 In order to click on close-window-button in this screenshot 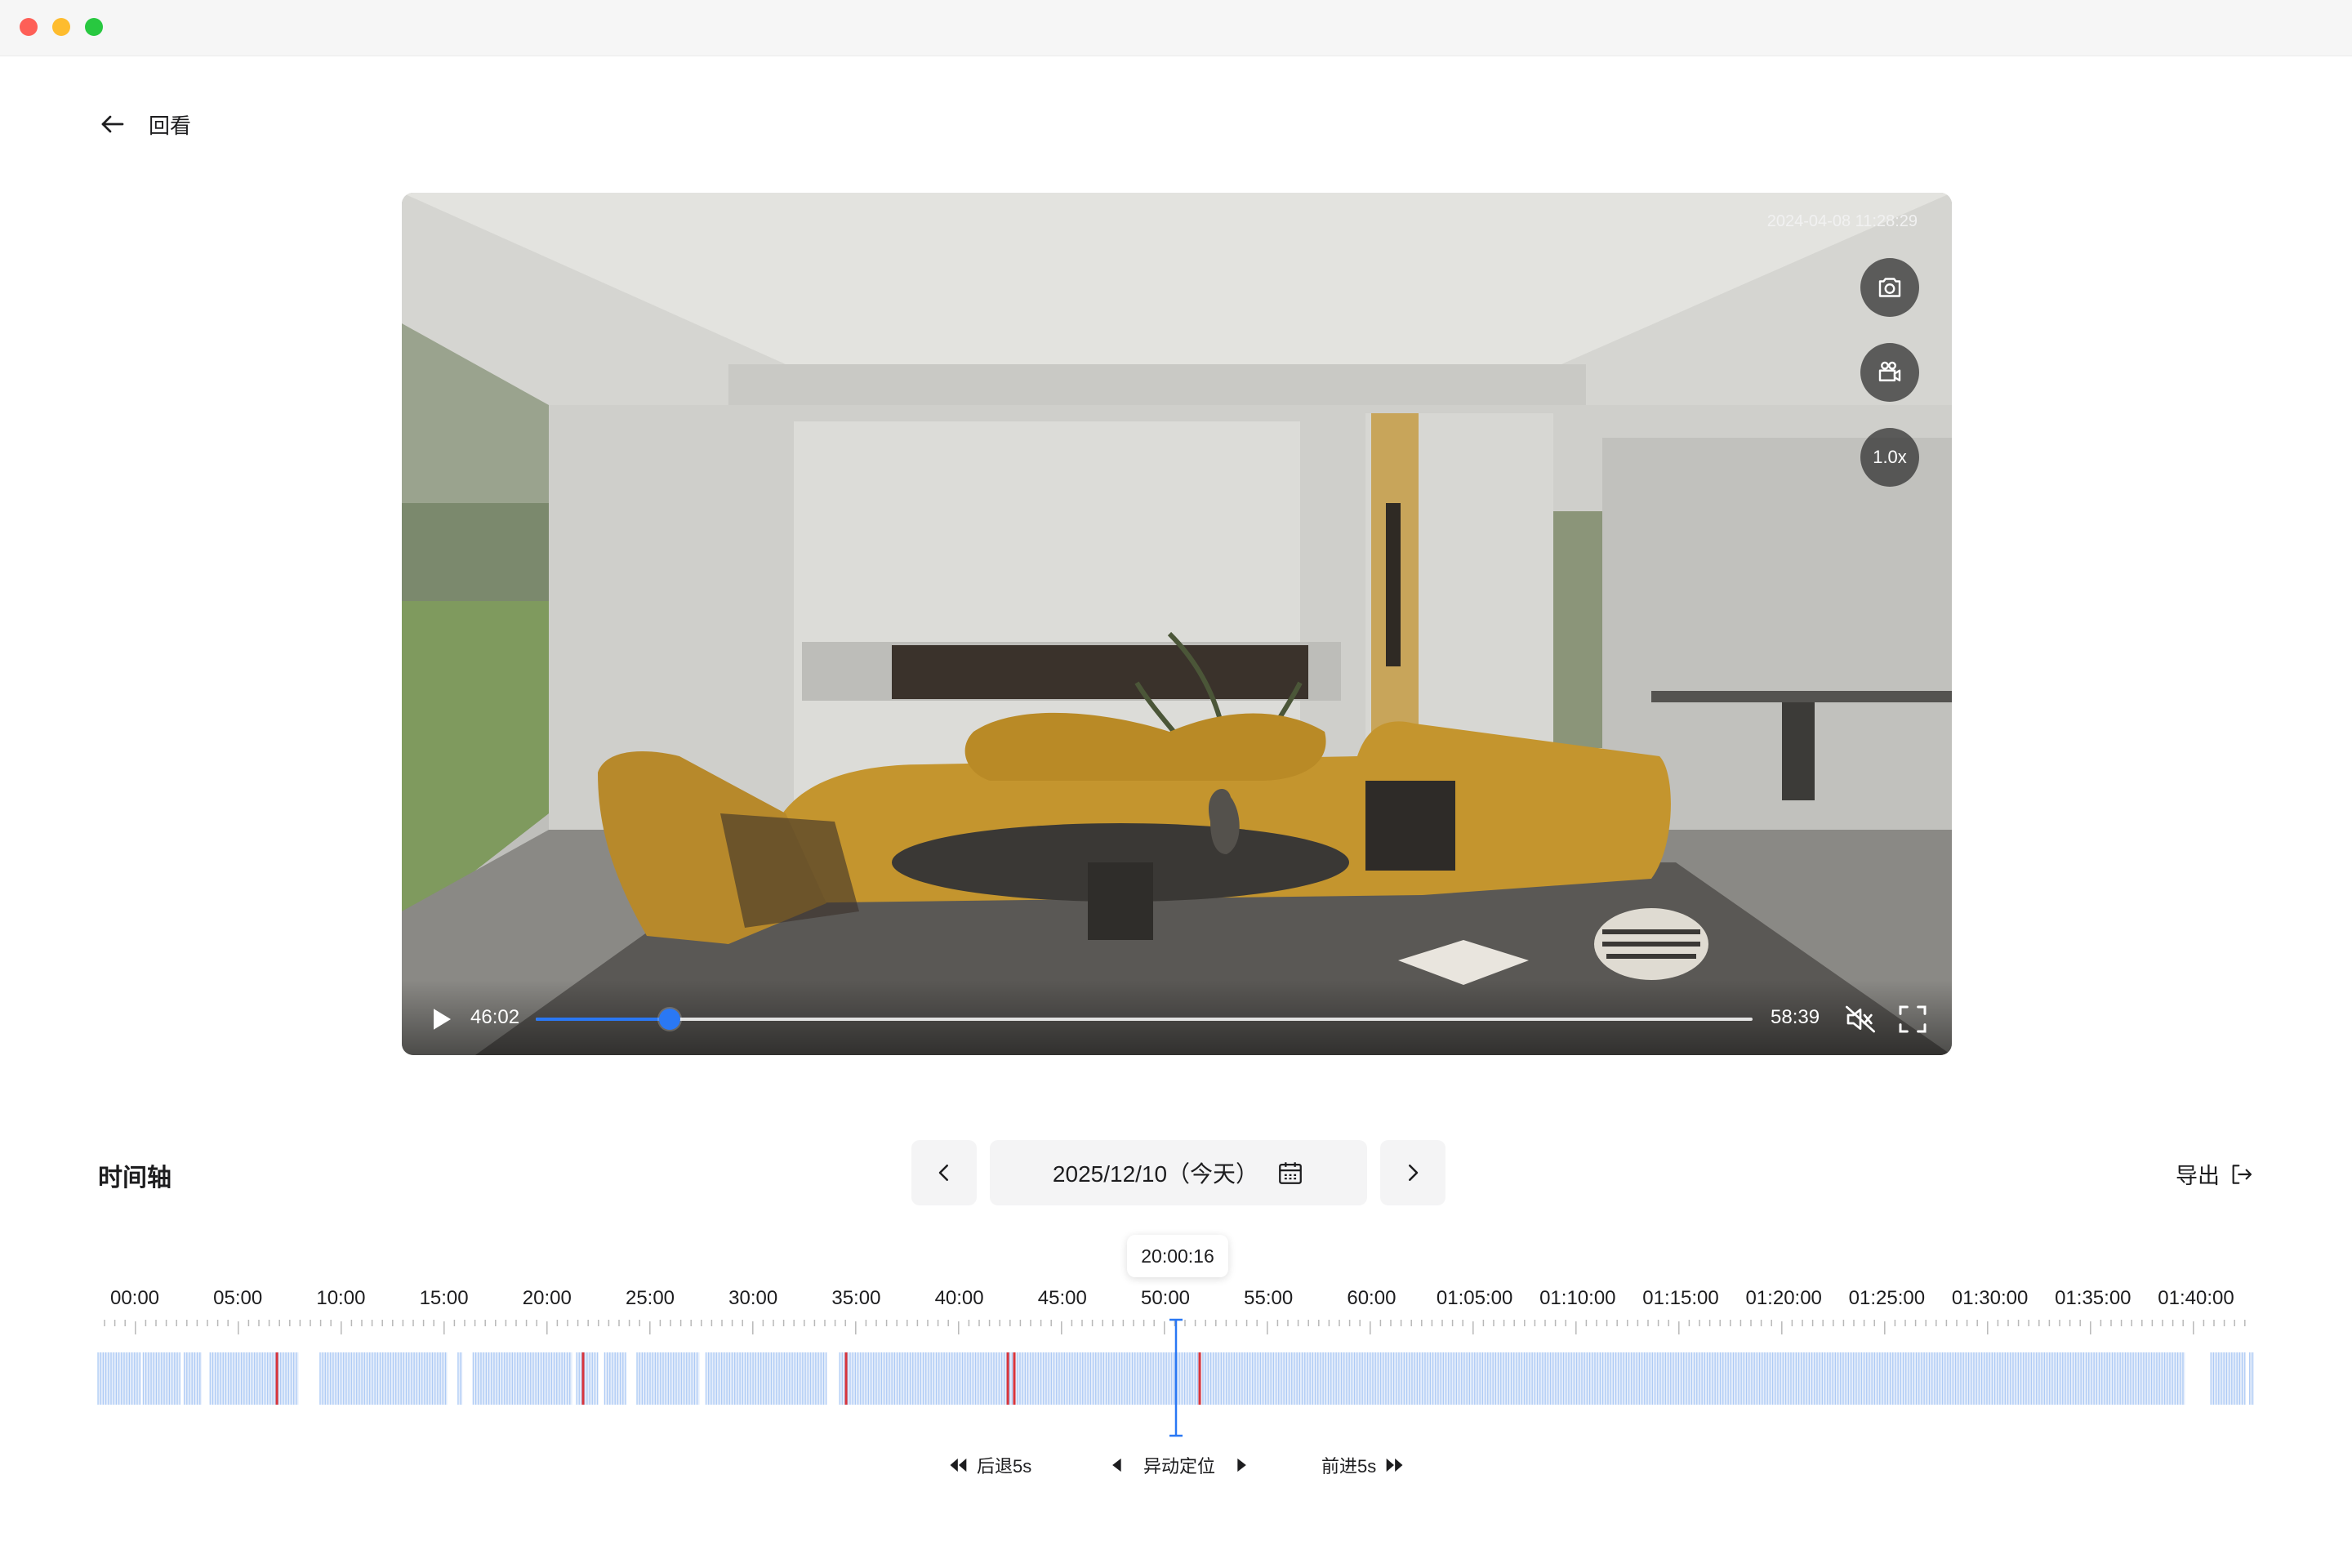, I will do `click(29, 27)`.